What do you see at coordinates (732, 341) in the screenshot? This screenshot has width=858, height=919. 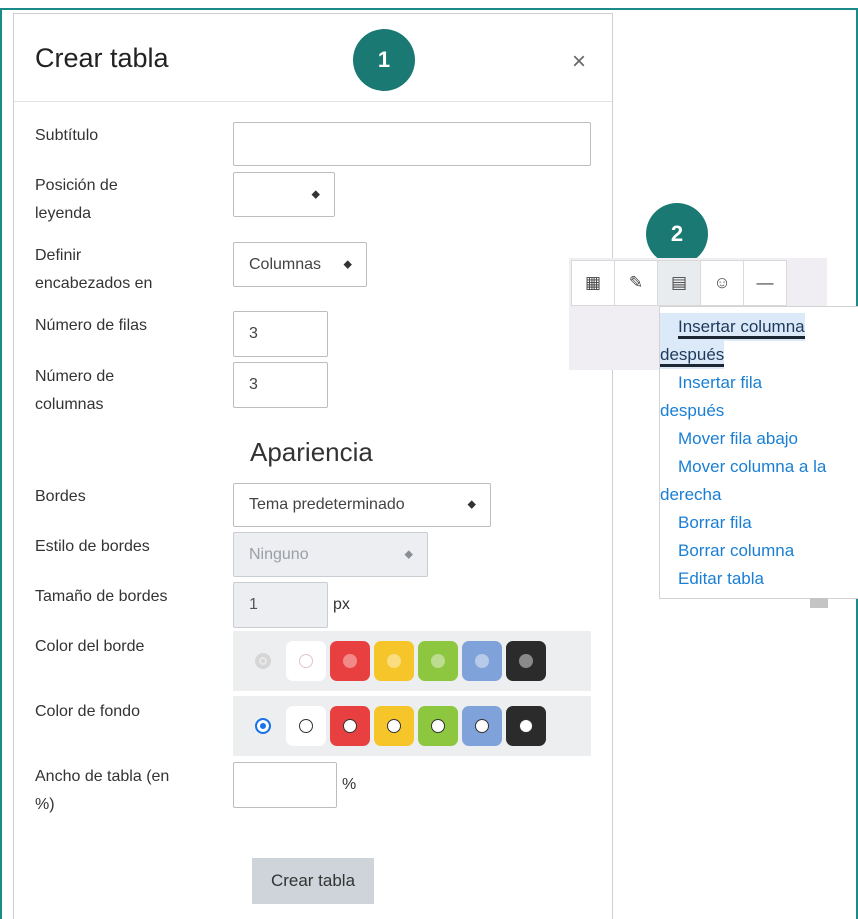 I see `menu-item-insert-column-after: Insertar columna después` at bounding box center [732, 341].